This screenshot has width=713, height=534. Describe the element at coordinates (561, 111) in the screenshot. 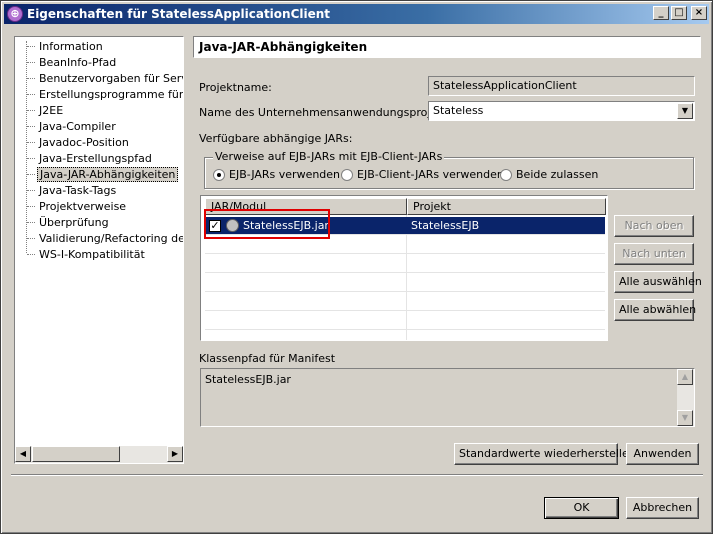

I see `ear-project-combo: Stateless ▼` at that location.